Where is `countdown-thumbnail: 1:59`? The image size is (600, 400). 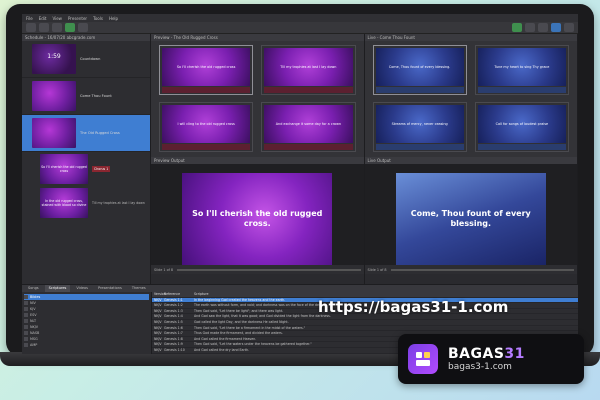 countdown-thumbnail: 1:59 is located at coordinates (54, 59).